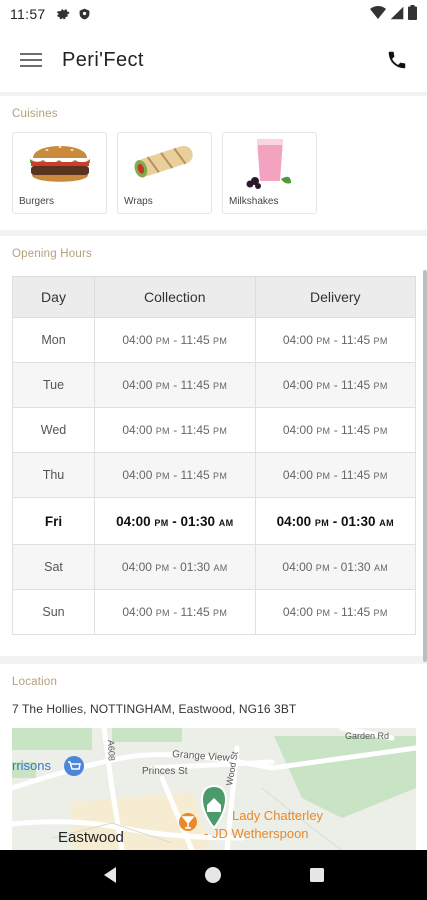 The height and width of the screenshot is (900, 427). Describe the element at coordinates (269, 162) in the screenshot. I see `milkshake-image` at that location.